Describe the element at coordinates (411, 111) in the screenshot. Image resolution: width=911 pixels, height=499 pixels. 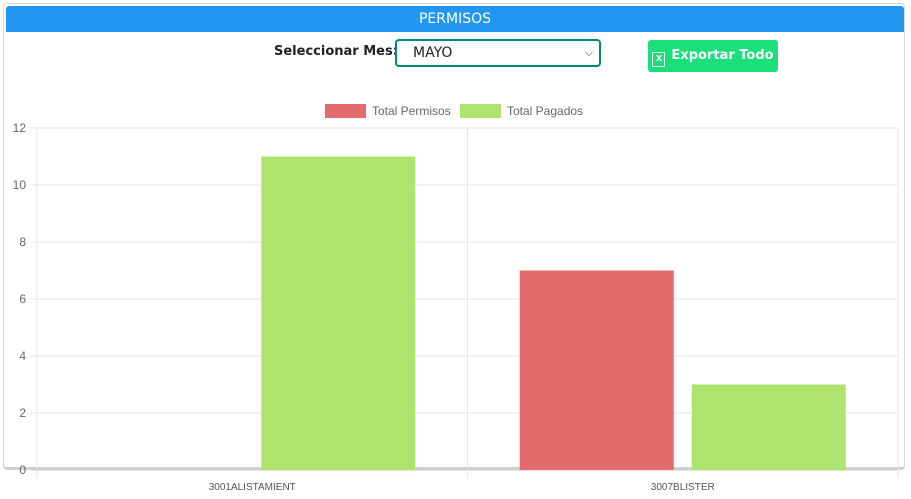
I see `legend-label: Total Permisos` at that location.